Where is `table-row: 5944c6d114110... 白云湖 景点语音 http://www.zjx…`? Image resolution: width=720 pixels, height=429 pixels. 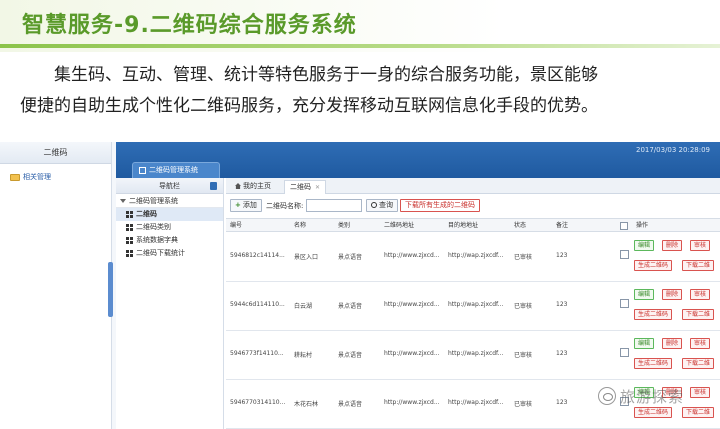 table-row: 5944c6d114110... 白云湖 景点语音 http://www.zjx… is located at coordinates (473, 306).